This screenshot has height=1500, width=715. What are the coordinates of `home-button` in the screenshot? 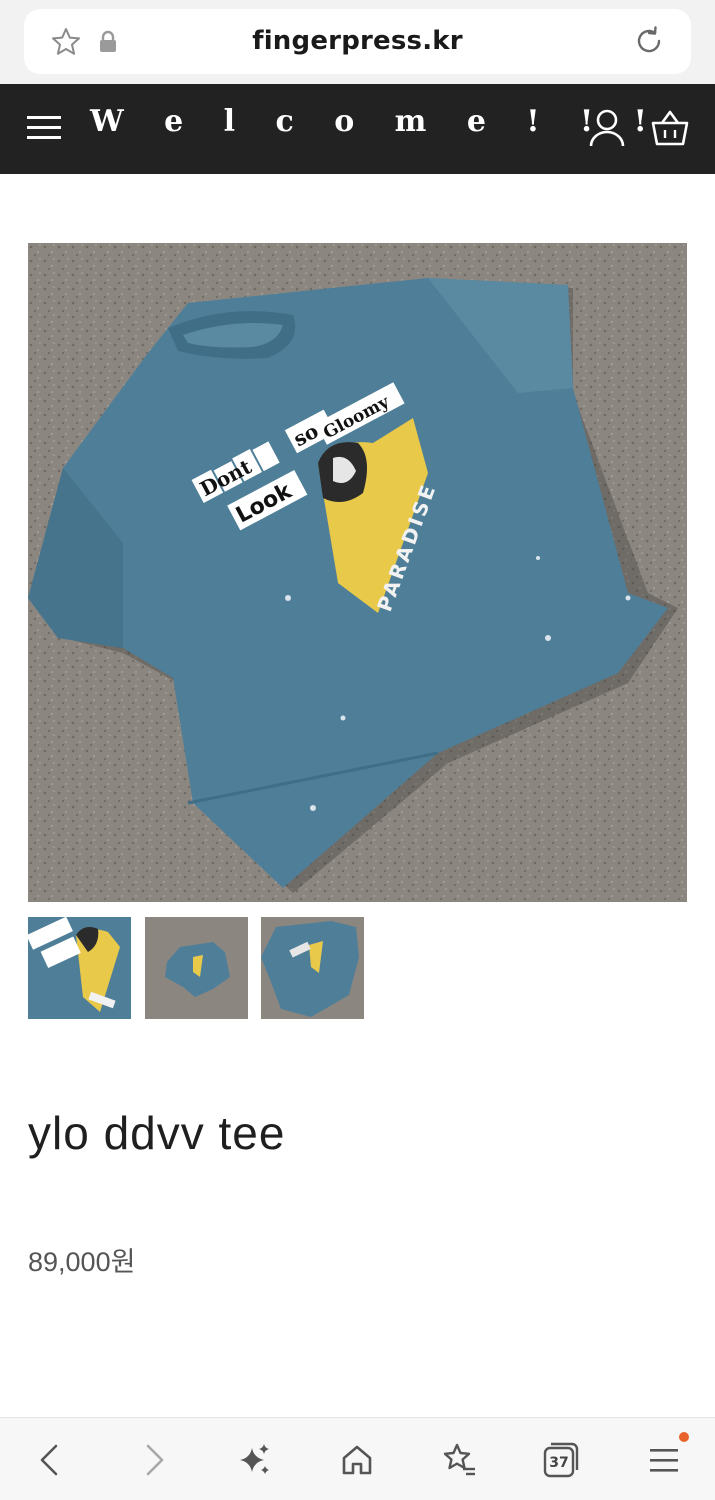 It's located at (357, 1460).